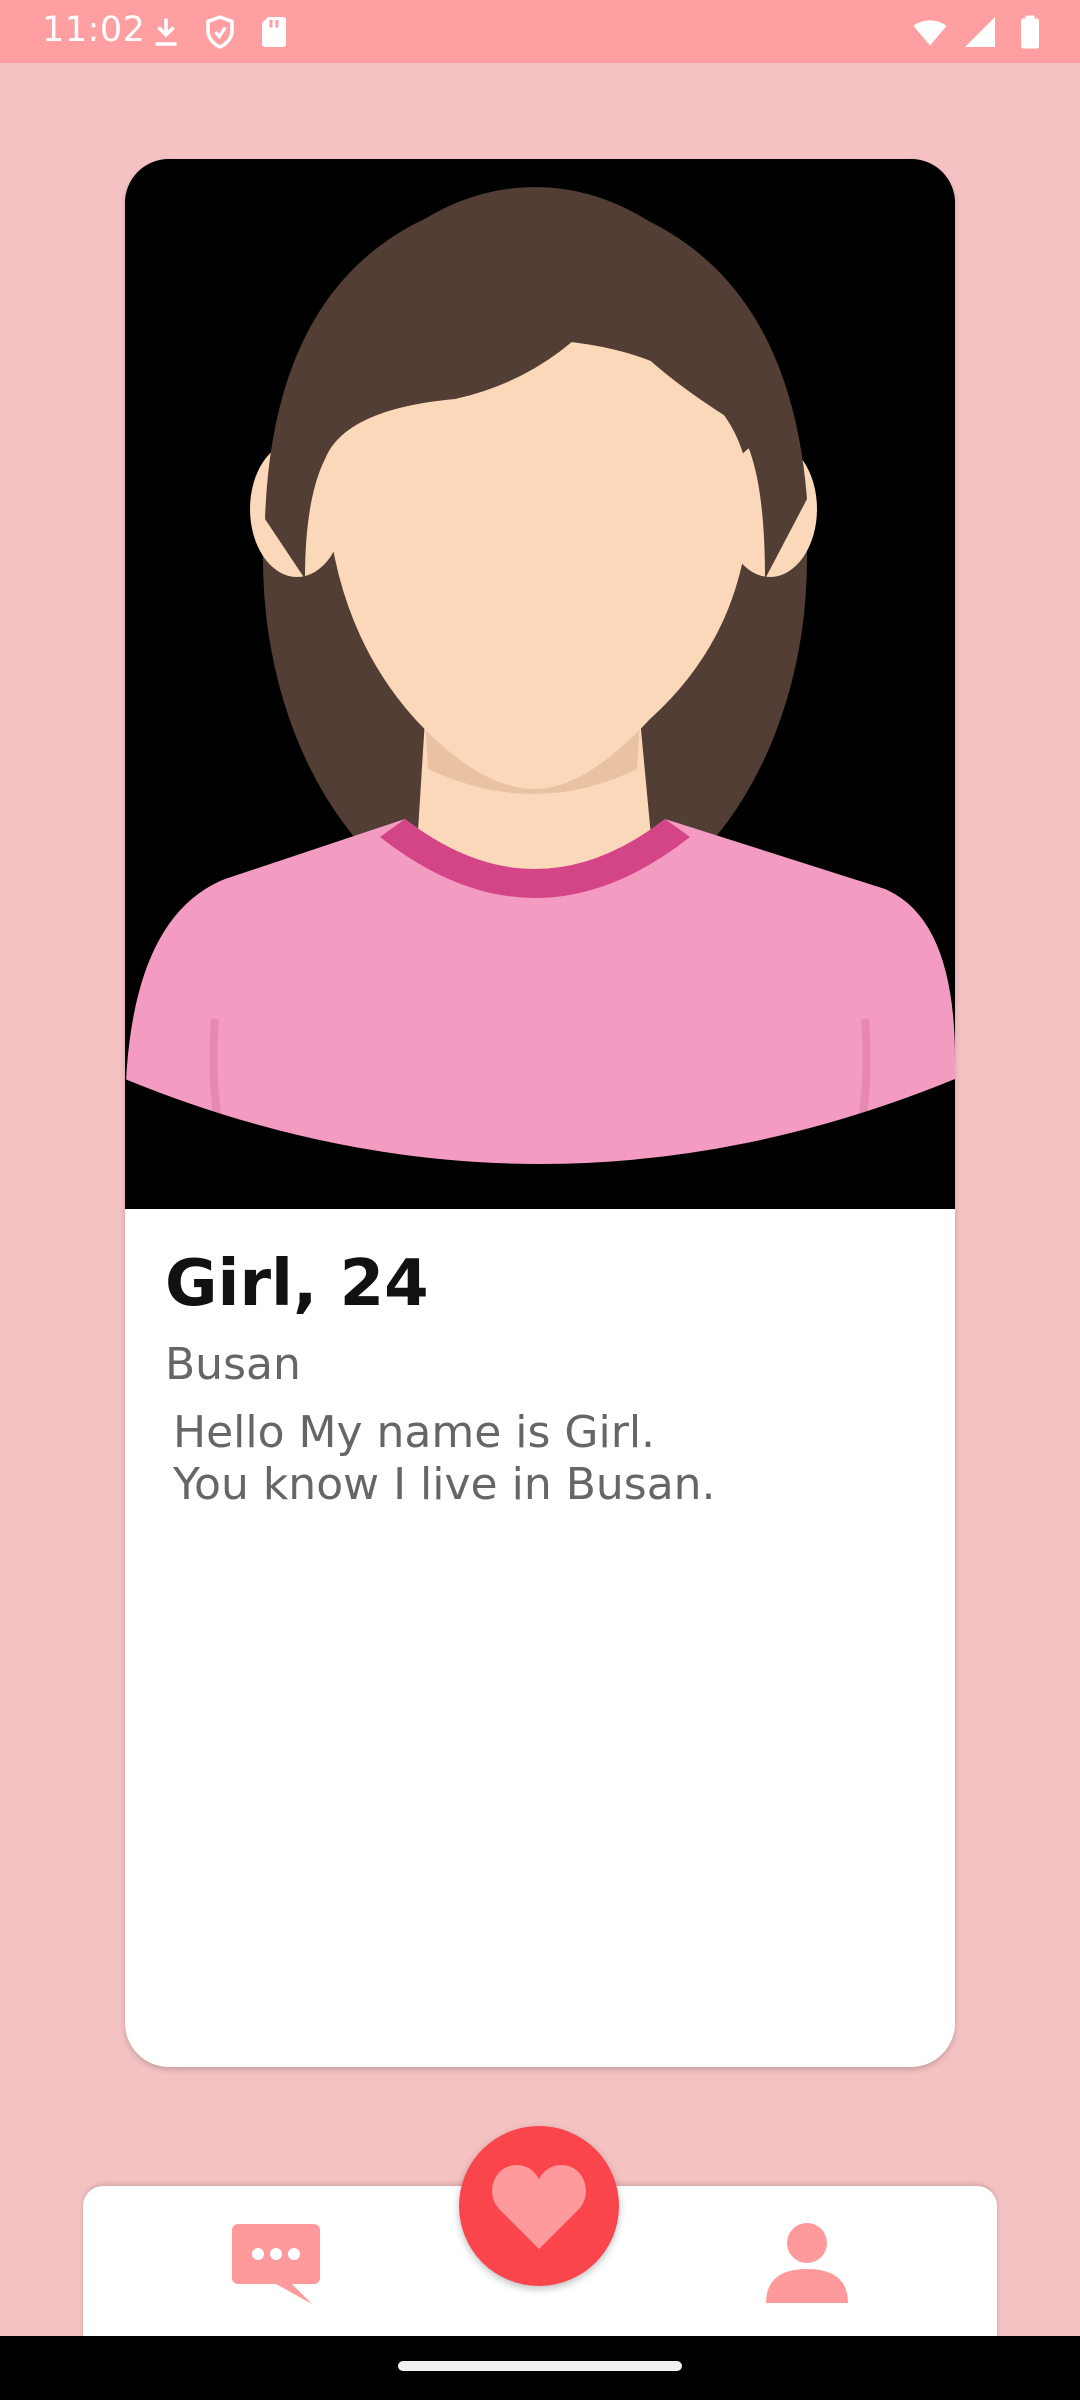  Describe the element at coordinates (274, 32) in the screenshot. I see `sd-card-icon` at that location.